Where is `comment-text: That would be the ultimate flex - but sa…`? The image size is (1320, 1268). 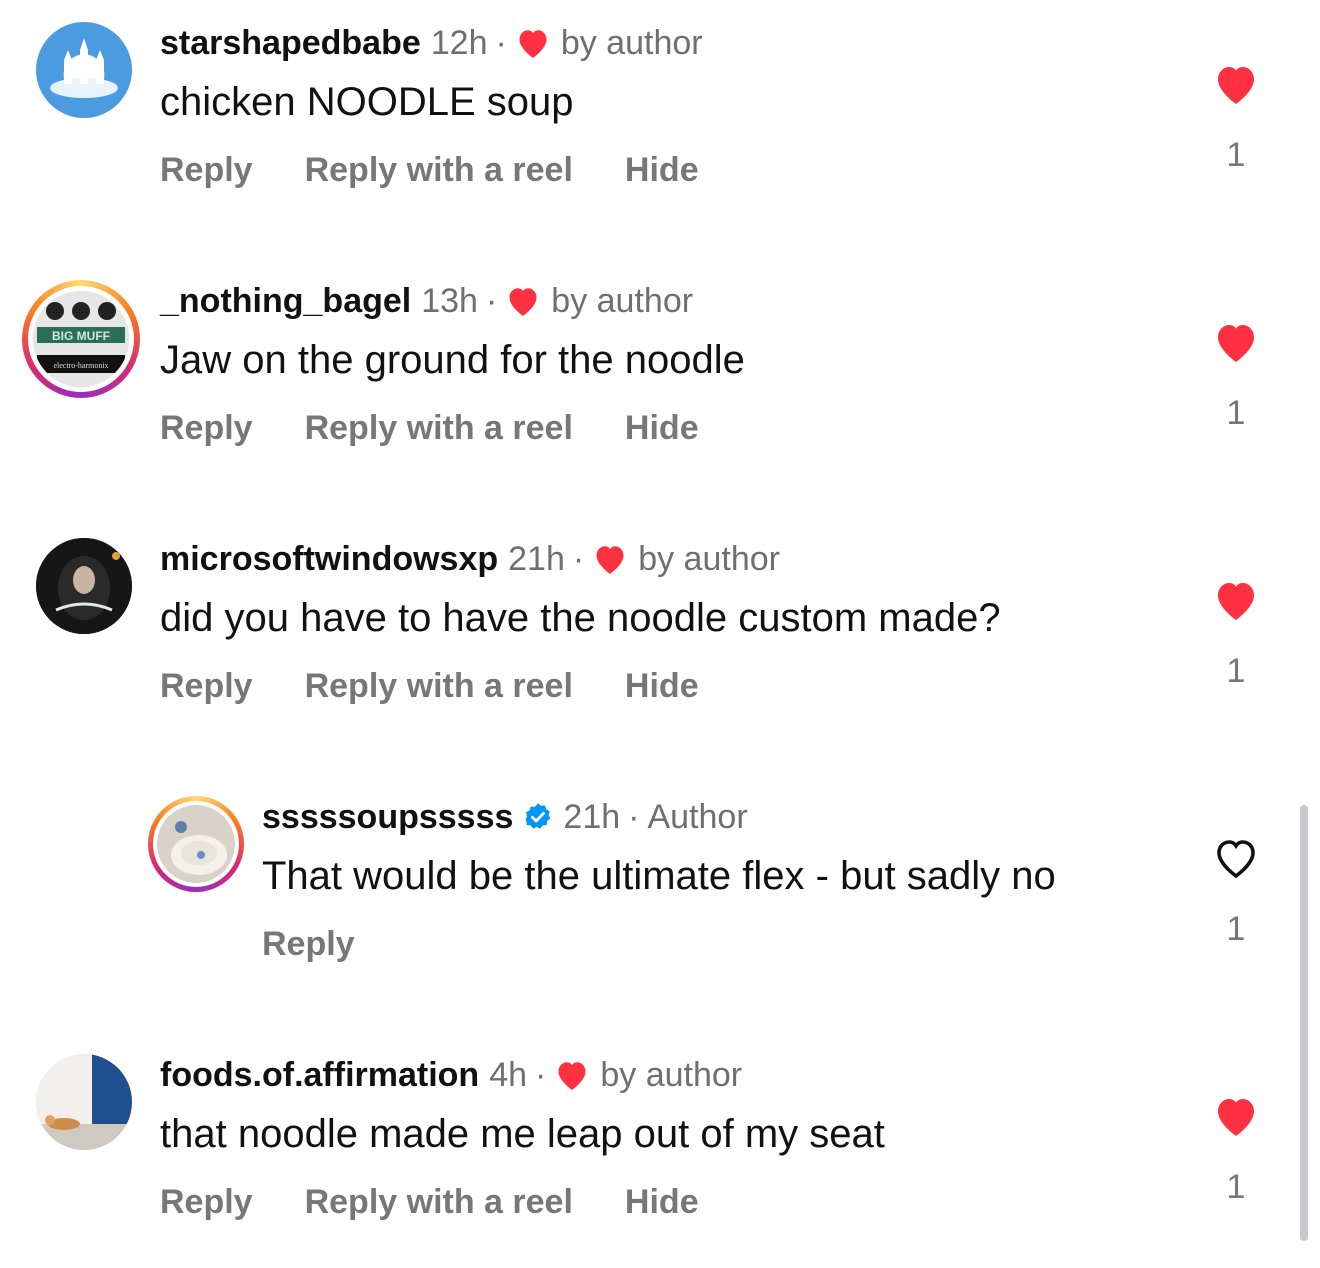 comment-text: That would be the ultimate flex - but sa… is located at coordinates (659, 876).